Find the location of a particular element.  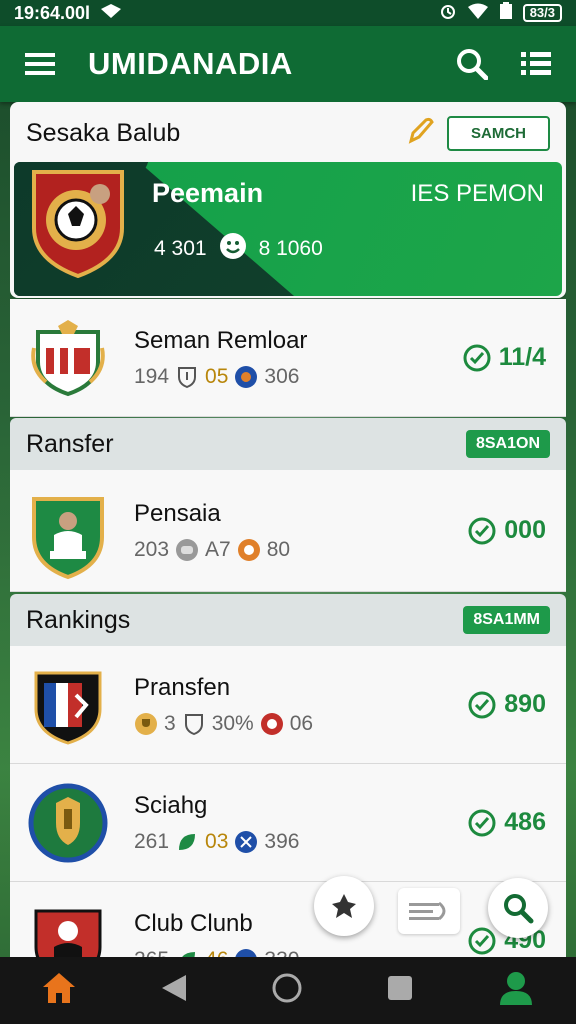

stat-value: 03 is located at coordinates (217, 841).